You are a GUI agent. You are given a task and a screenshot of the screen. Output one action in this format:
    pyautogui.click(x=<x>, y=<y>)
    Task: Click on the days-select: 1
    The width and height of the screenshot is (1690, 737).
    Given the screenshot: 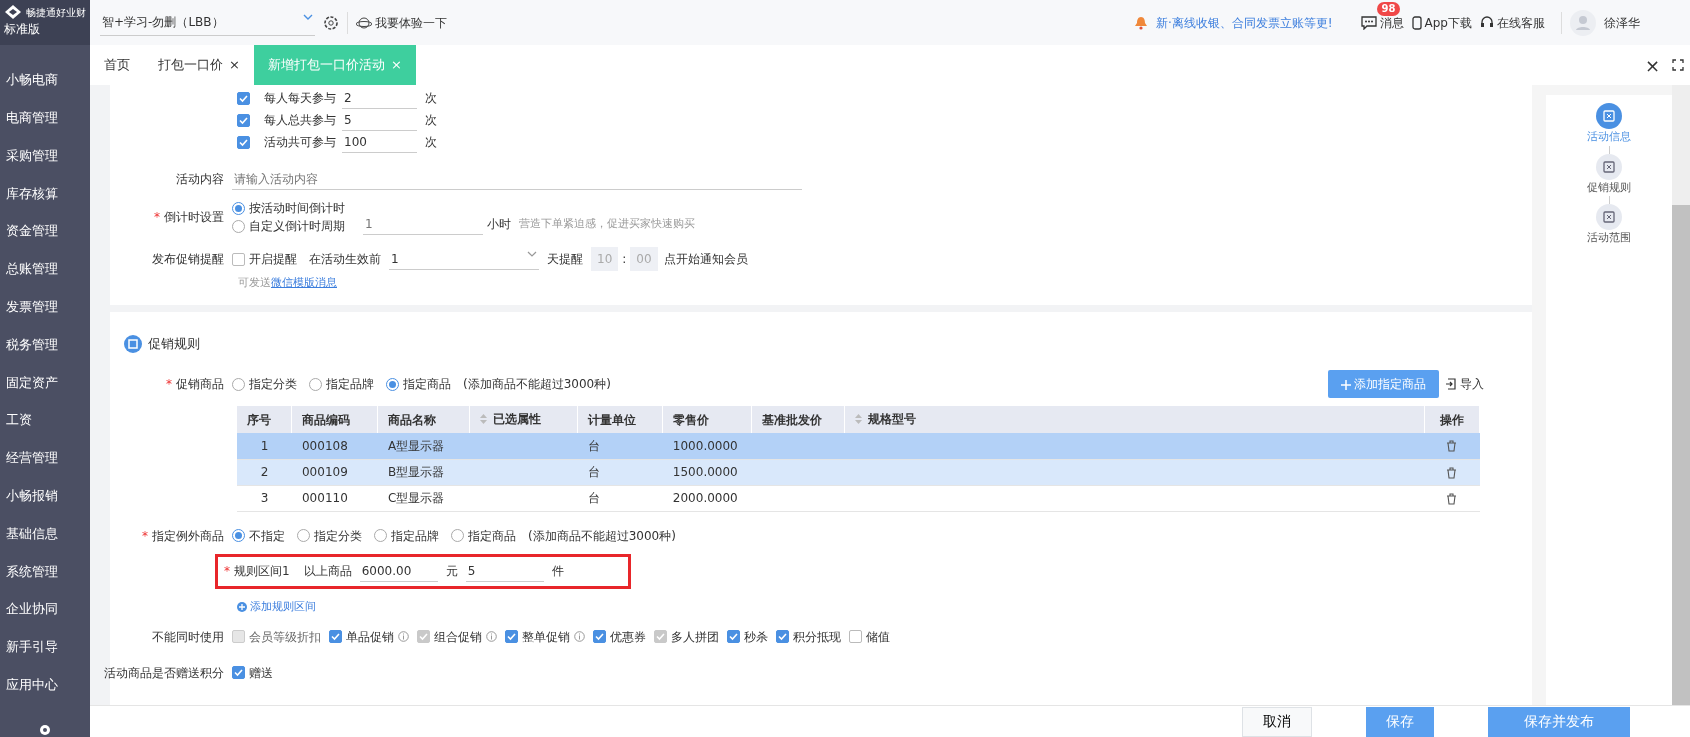 What is the action you would take?
    pyautogui.click(x=464, y=259)
    